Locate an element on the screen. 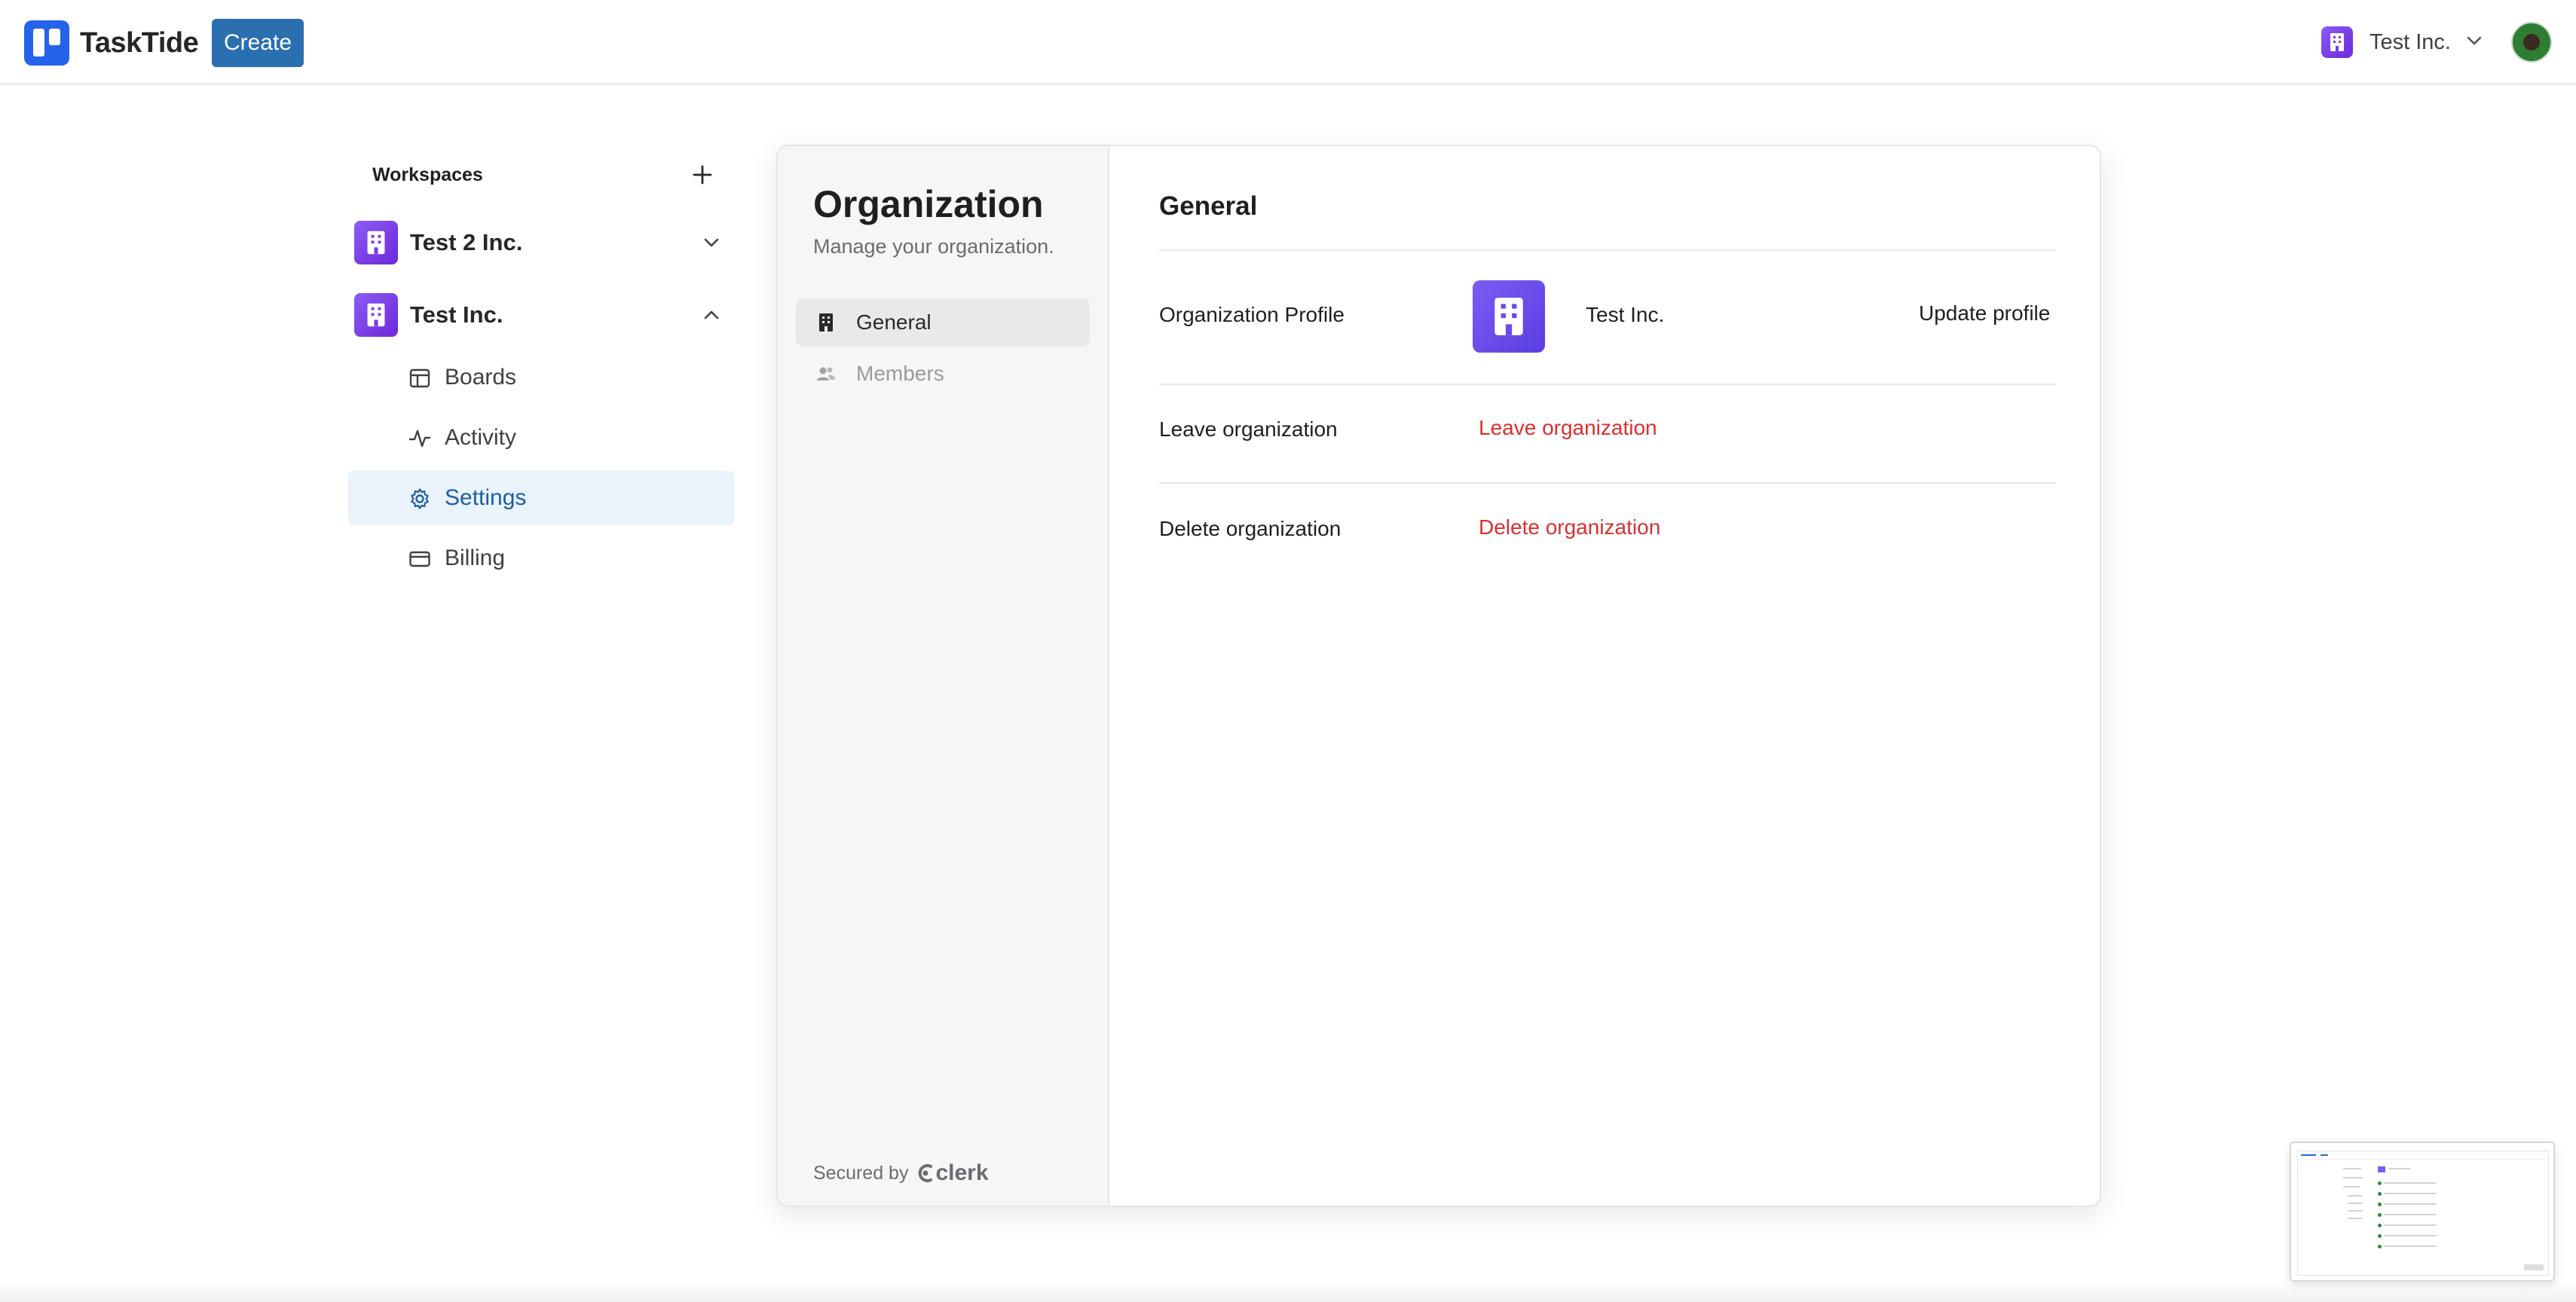 The height and width of the screenshot is (1302, 2576). organization-logo is located at coordinates (1509, 316).